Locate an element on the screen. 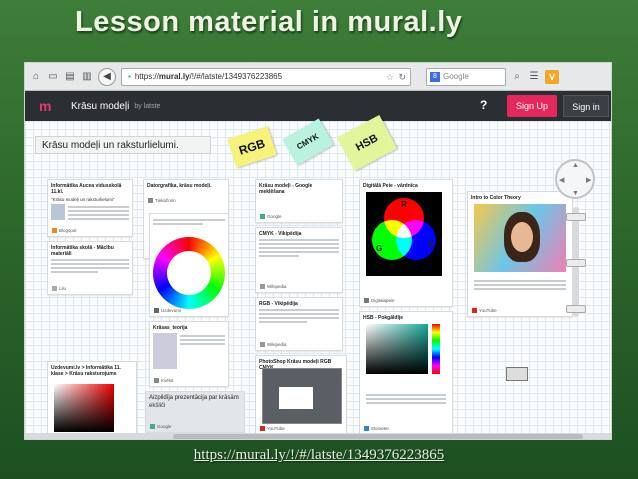 The image size is (638, 479). sticky-cmyk: CMYK is located at coordinates (308, 142).